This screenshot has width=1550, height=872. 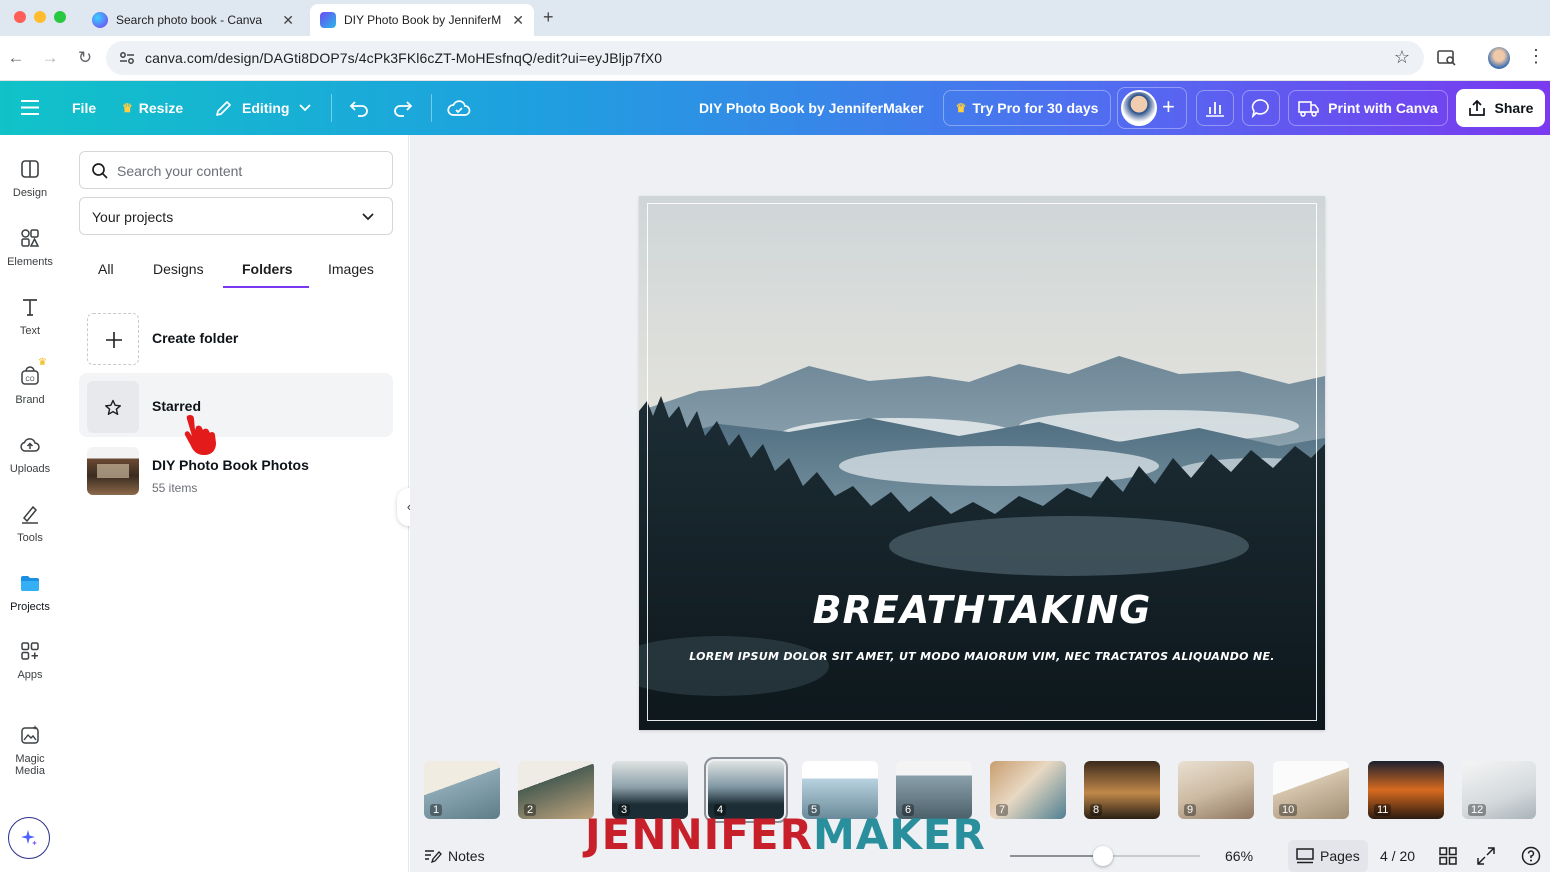 What do you see at coordinates (1398, 856) in the screenshot?
I see `page-count: 4 / 20` at bounding box center [1398, 856].